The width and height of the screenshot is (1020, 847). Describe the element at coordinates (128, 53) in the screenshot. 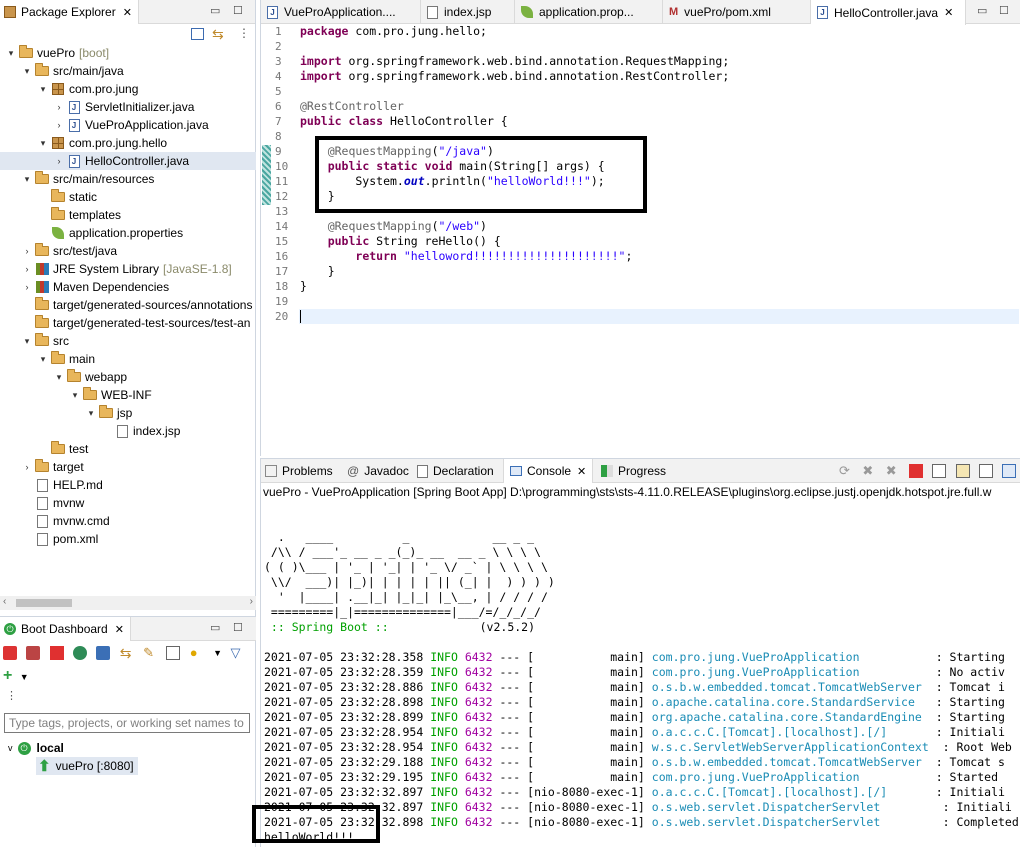

I see `tree-item: ▾ vuePro [boot]` at that location.